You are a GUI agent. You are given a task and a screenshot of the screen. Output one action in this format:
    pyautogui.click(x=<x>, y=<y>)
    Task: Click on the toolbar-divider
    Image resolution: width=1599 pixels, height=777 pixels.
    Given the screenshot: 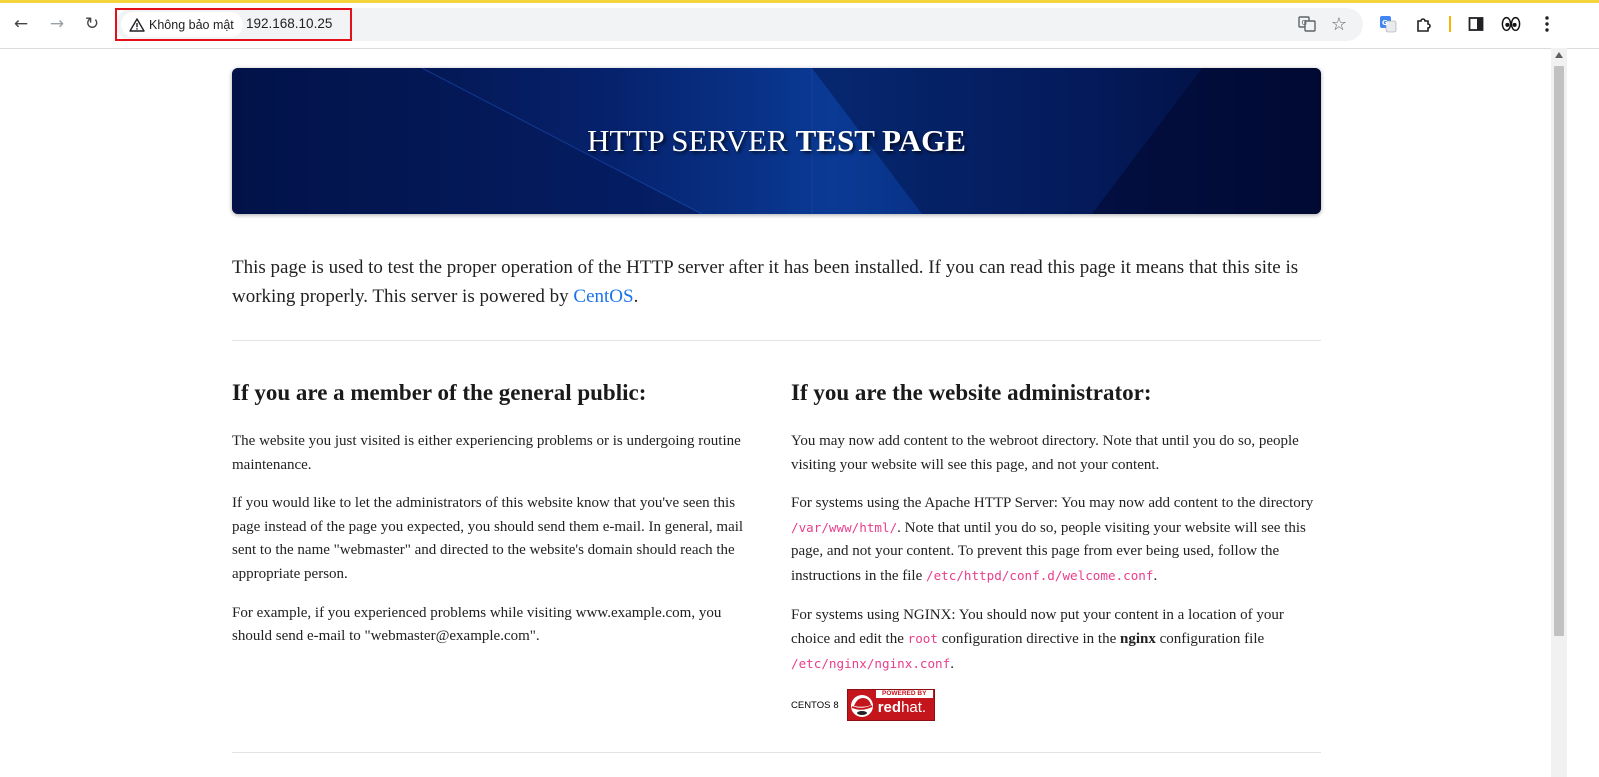 What is the action you would take?
    pyautogui.click(x=1450, y=24)
    